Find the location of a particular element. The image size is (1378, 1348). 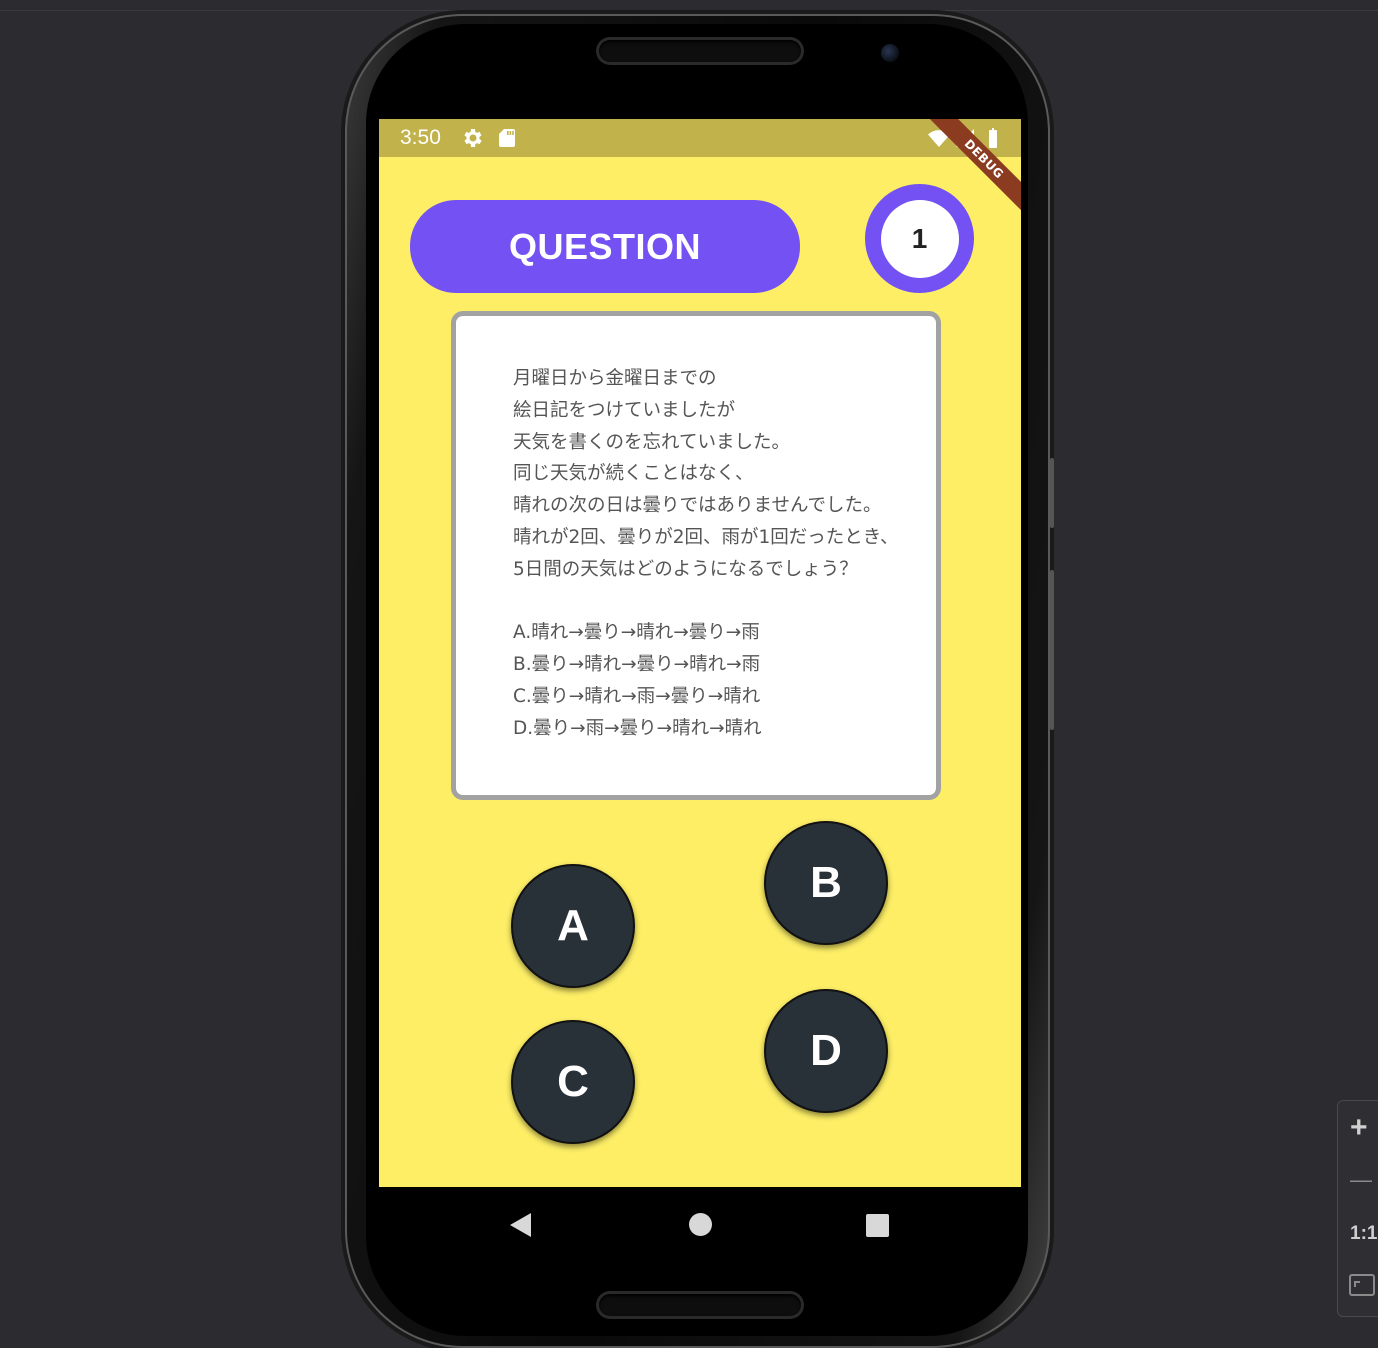

answer-a-button: A is located at coordinates (573, 926).